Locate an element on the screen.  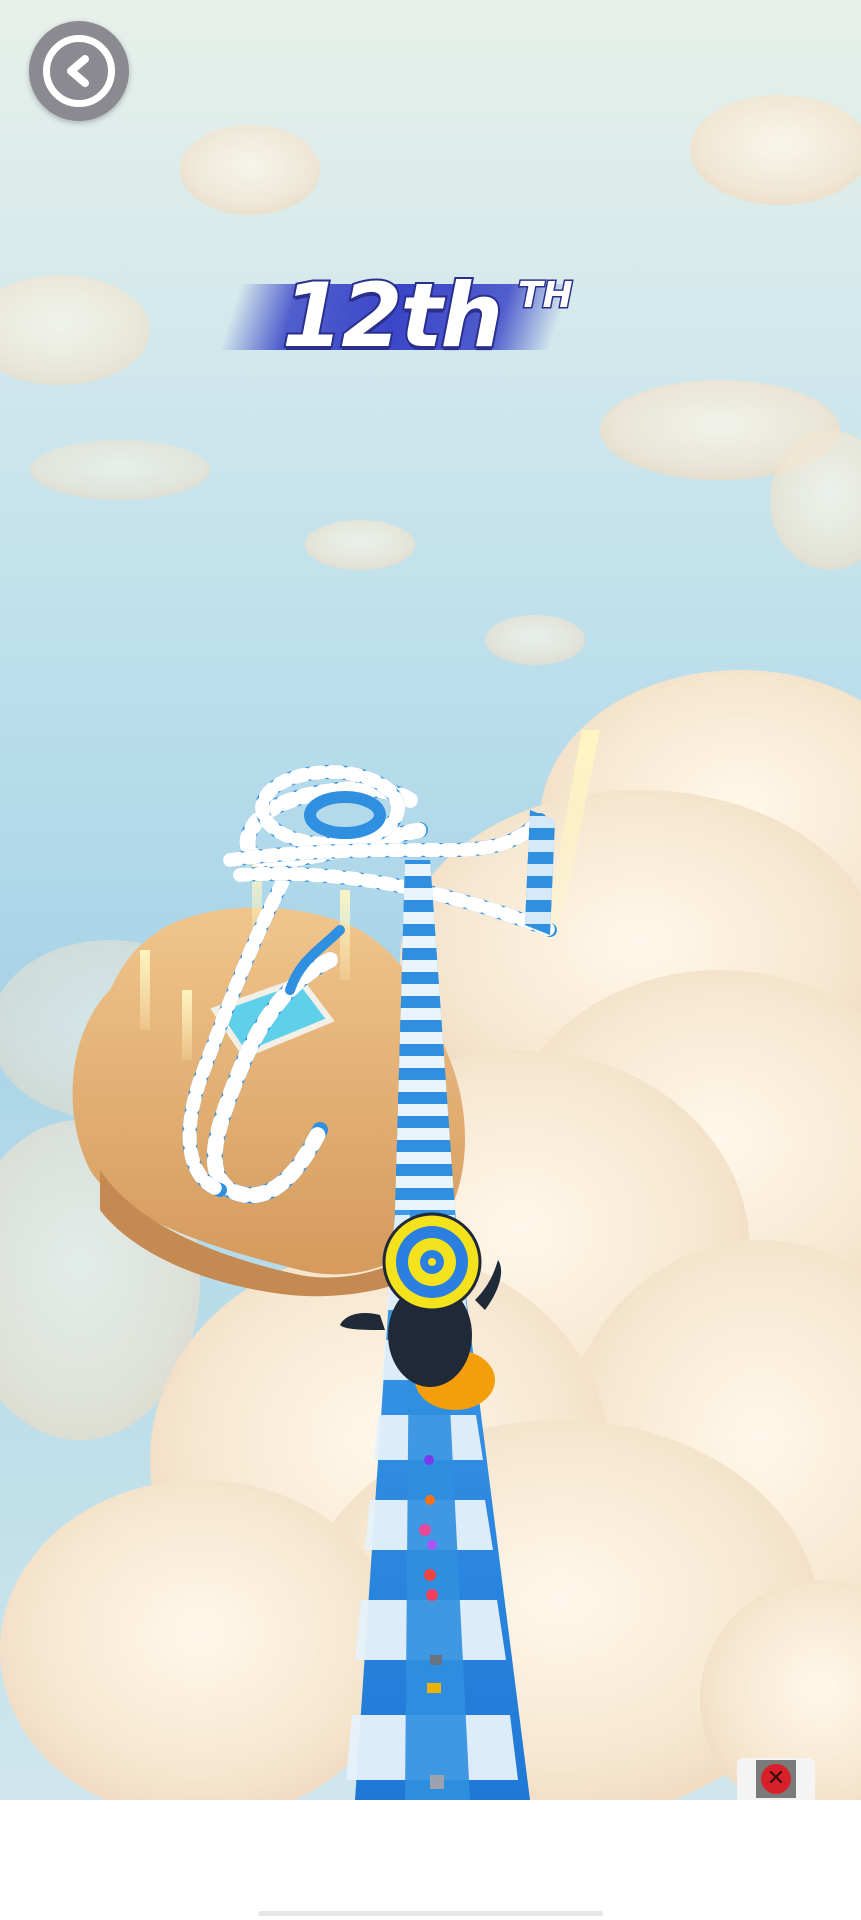
back-button is located at coordinates (79, 71).